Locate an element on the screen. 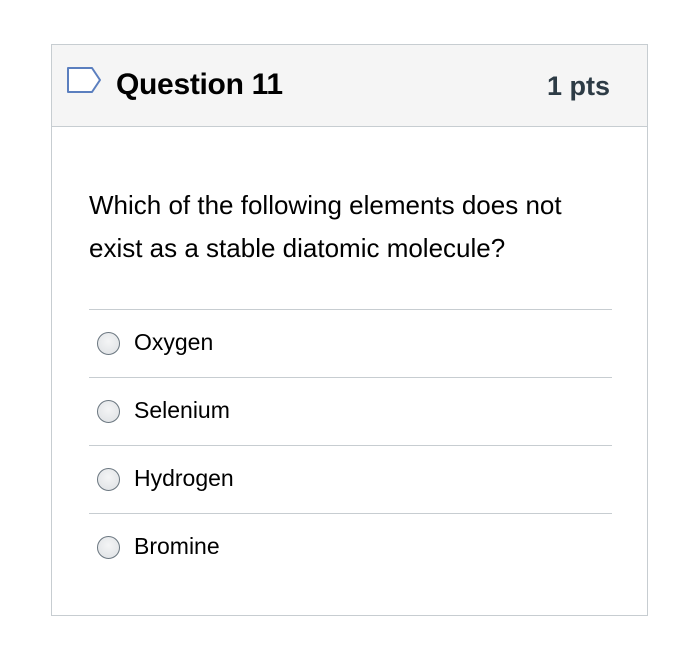  answer-label: Selenium is located at coordinates (182, 410).